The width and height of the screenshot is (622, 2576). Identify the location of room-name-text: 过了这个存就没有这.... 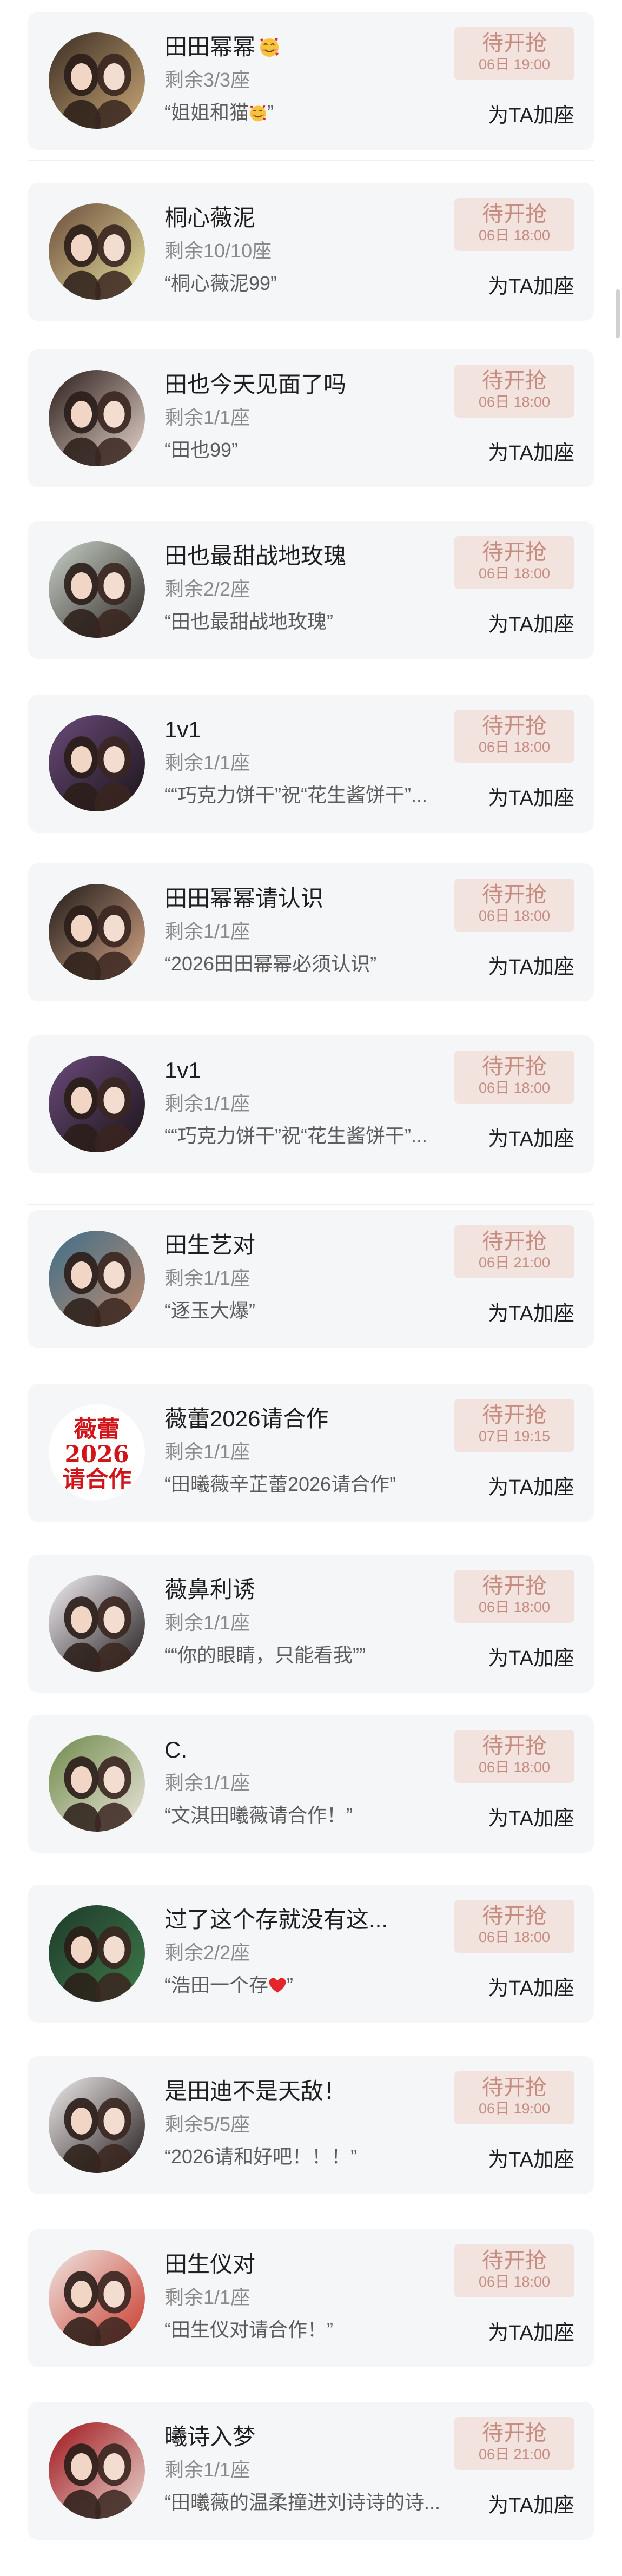
(276, 1919).